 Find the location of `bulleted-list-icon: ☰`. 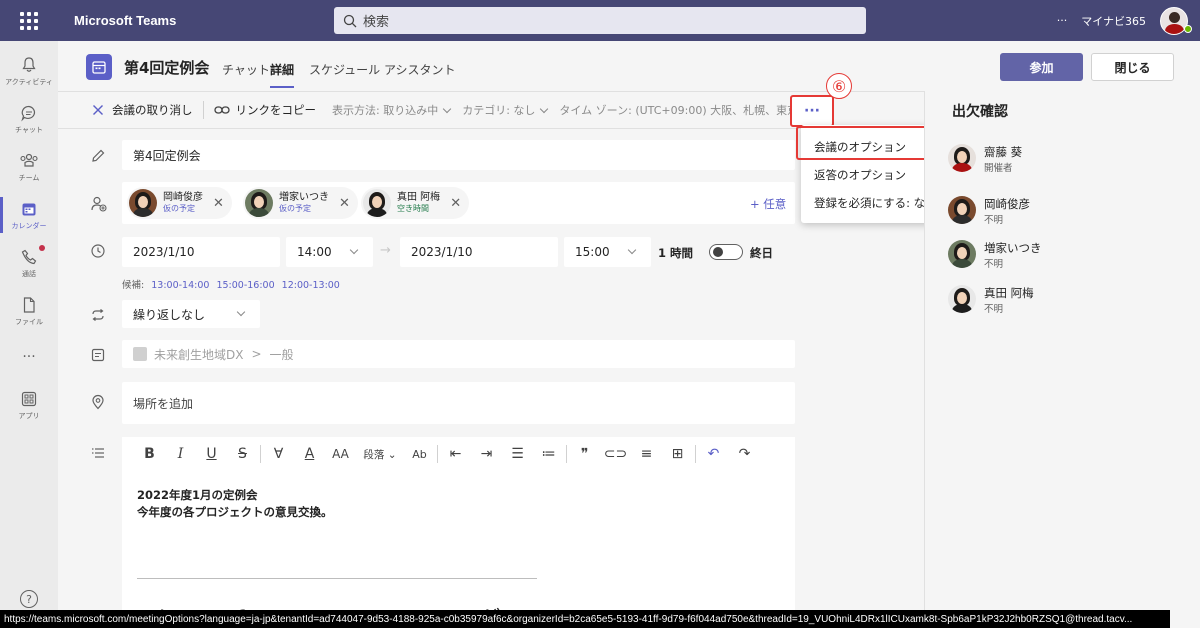

bulleted-list-icon: ☰ is located at coordinates (517, 454).